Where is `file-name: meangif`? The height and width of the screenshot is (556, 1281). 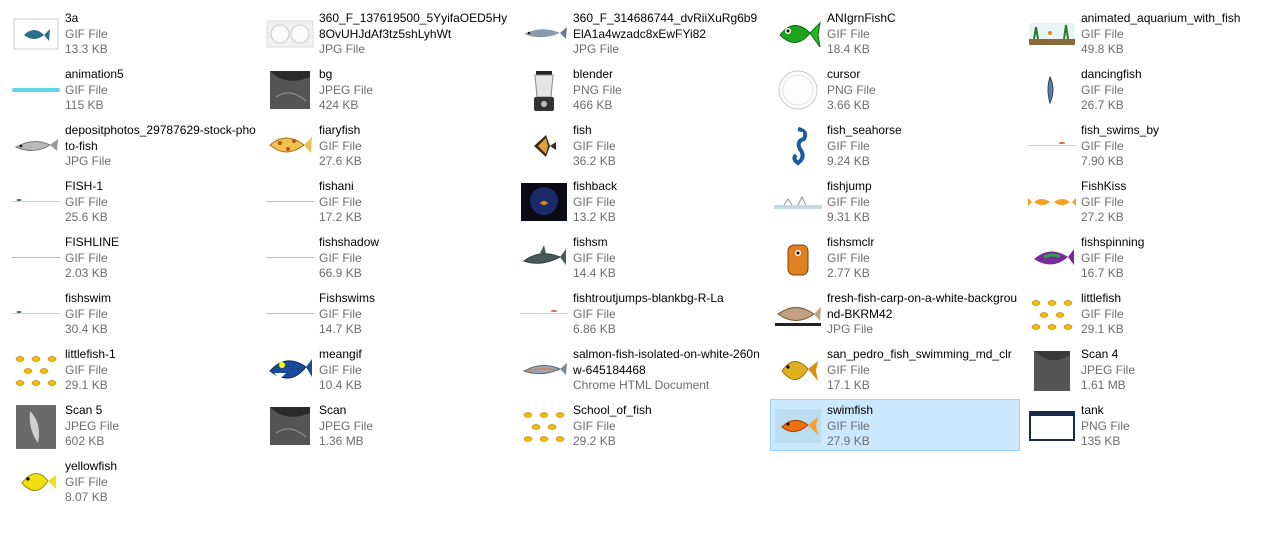
file-name: meangif is located at coordinates (340, 354).